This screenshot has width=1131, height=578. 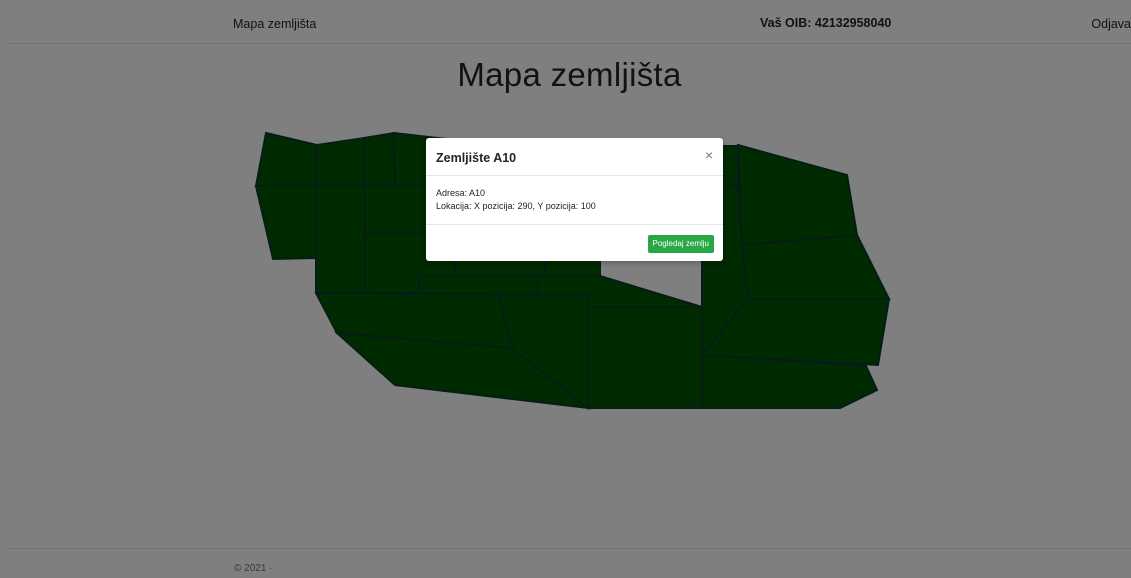 What do you see at coordinates (574, 157) in the screenshot?
I see `modal-header: Zemljište A10 ×` at bounding box center [574, 157].